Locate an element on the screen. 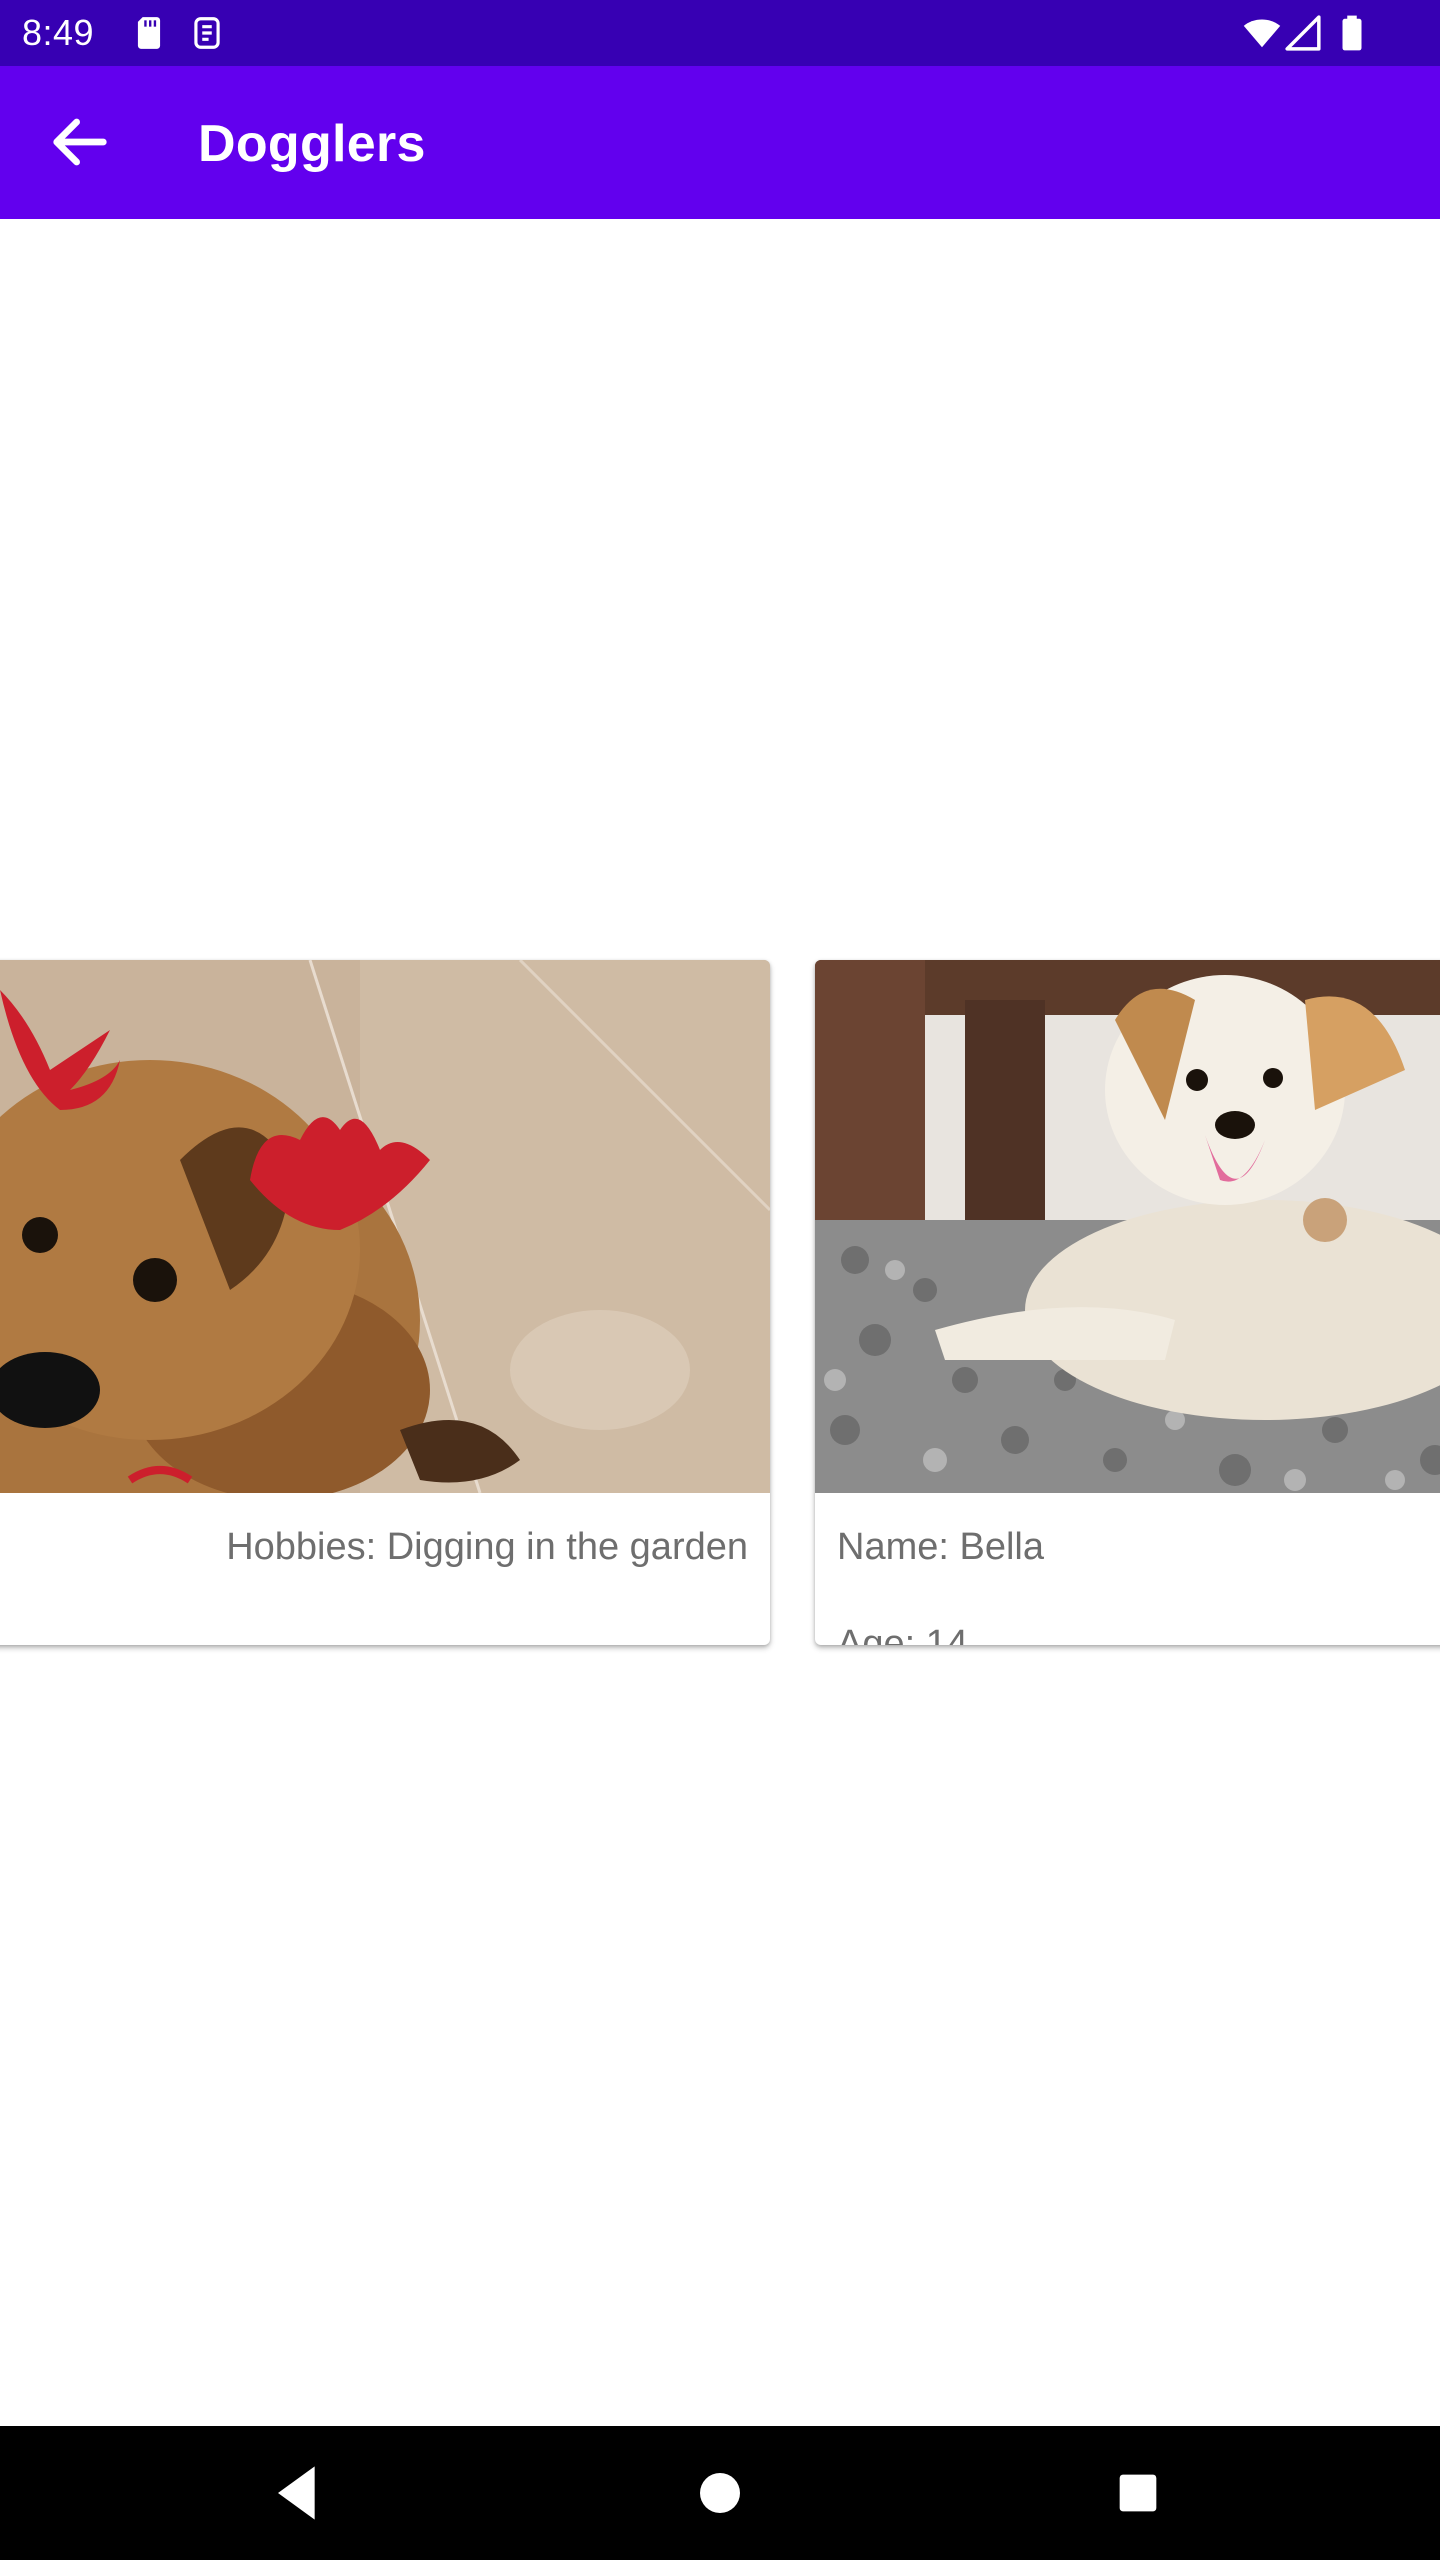 The height and width of the screenshot is (2560, 1440). system-nav-bar is located at coordinates (720, 2493).